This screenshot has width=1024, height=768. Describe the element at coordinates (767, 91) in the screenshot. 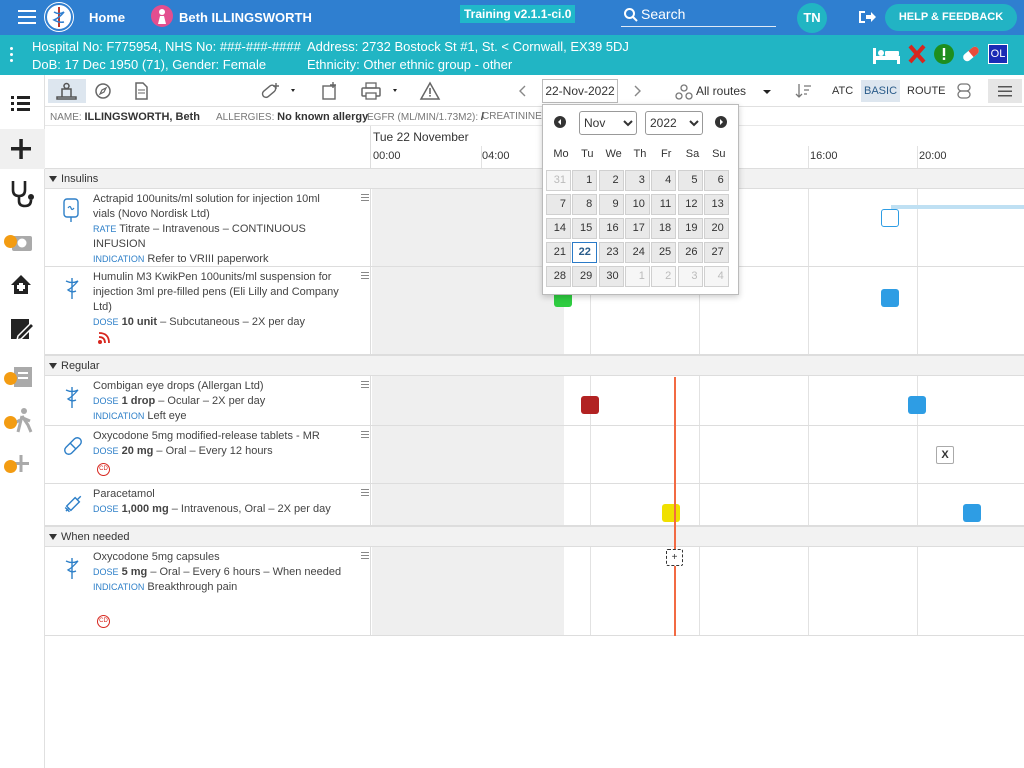

I see `chevron-down-icon` at that location.